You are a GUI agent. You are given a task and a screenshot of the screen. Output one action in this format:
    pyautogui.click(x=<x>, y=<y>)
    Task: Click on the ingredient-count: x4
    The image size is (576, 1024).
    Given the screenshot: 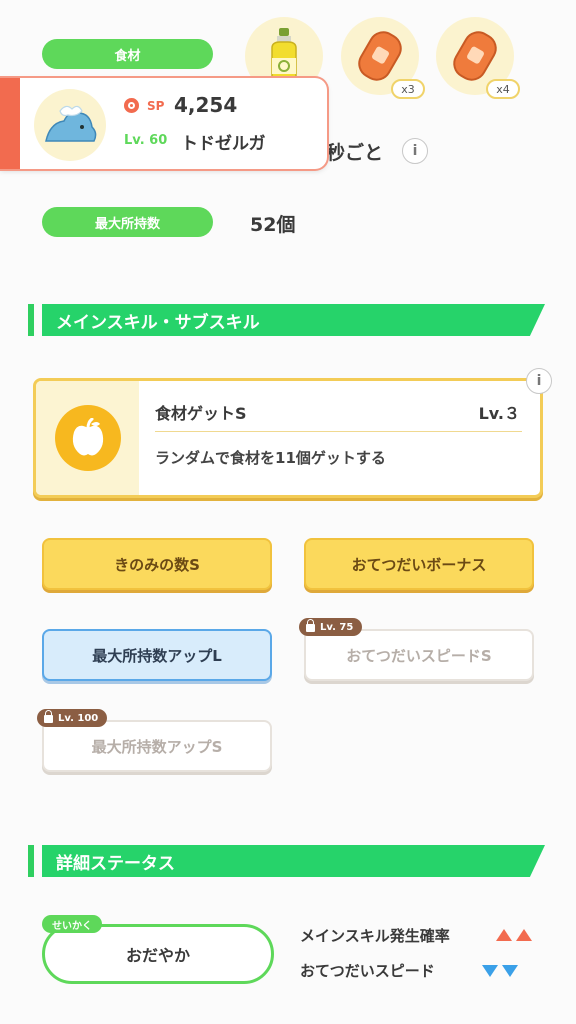 What is the action you would take?
    pyautogui.click(x=503, y=89)
    